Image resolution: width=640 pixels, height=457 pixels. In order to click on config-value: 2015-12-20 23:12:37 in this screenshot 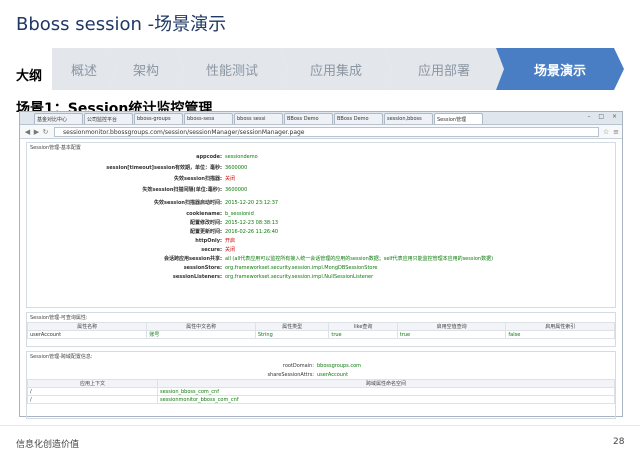, I will do `click(252, 202)`.